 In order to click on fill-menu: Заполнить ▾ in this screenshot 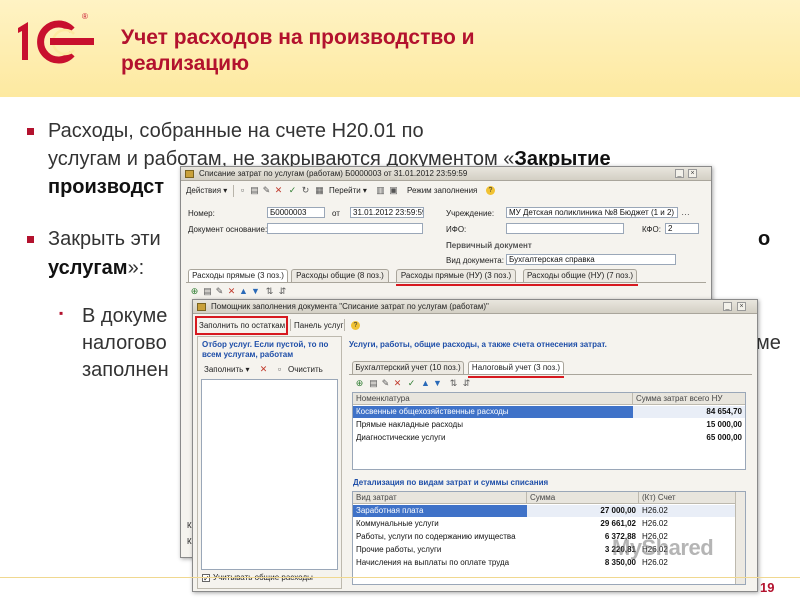, I will do `click(227, 369)`.